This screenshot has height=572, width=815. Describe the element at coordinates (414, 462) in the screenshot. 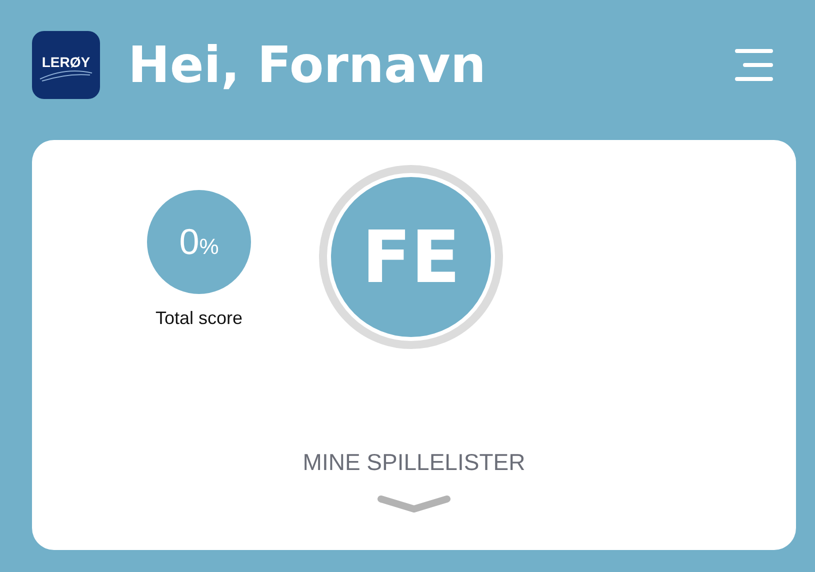

I see `playlists-heading: MINE SPILLELISTER` at that location.